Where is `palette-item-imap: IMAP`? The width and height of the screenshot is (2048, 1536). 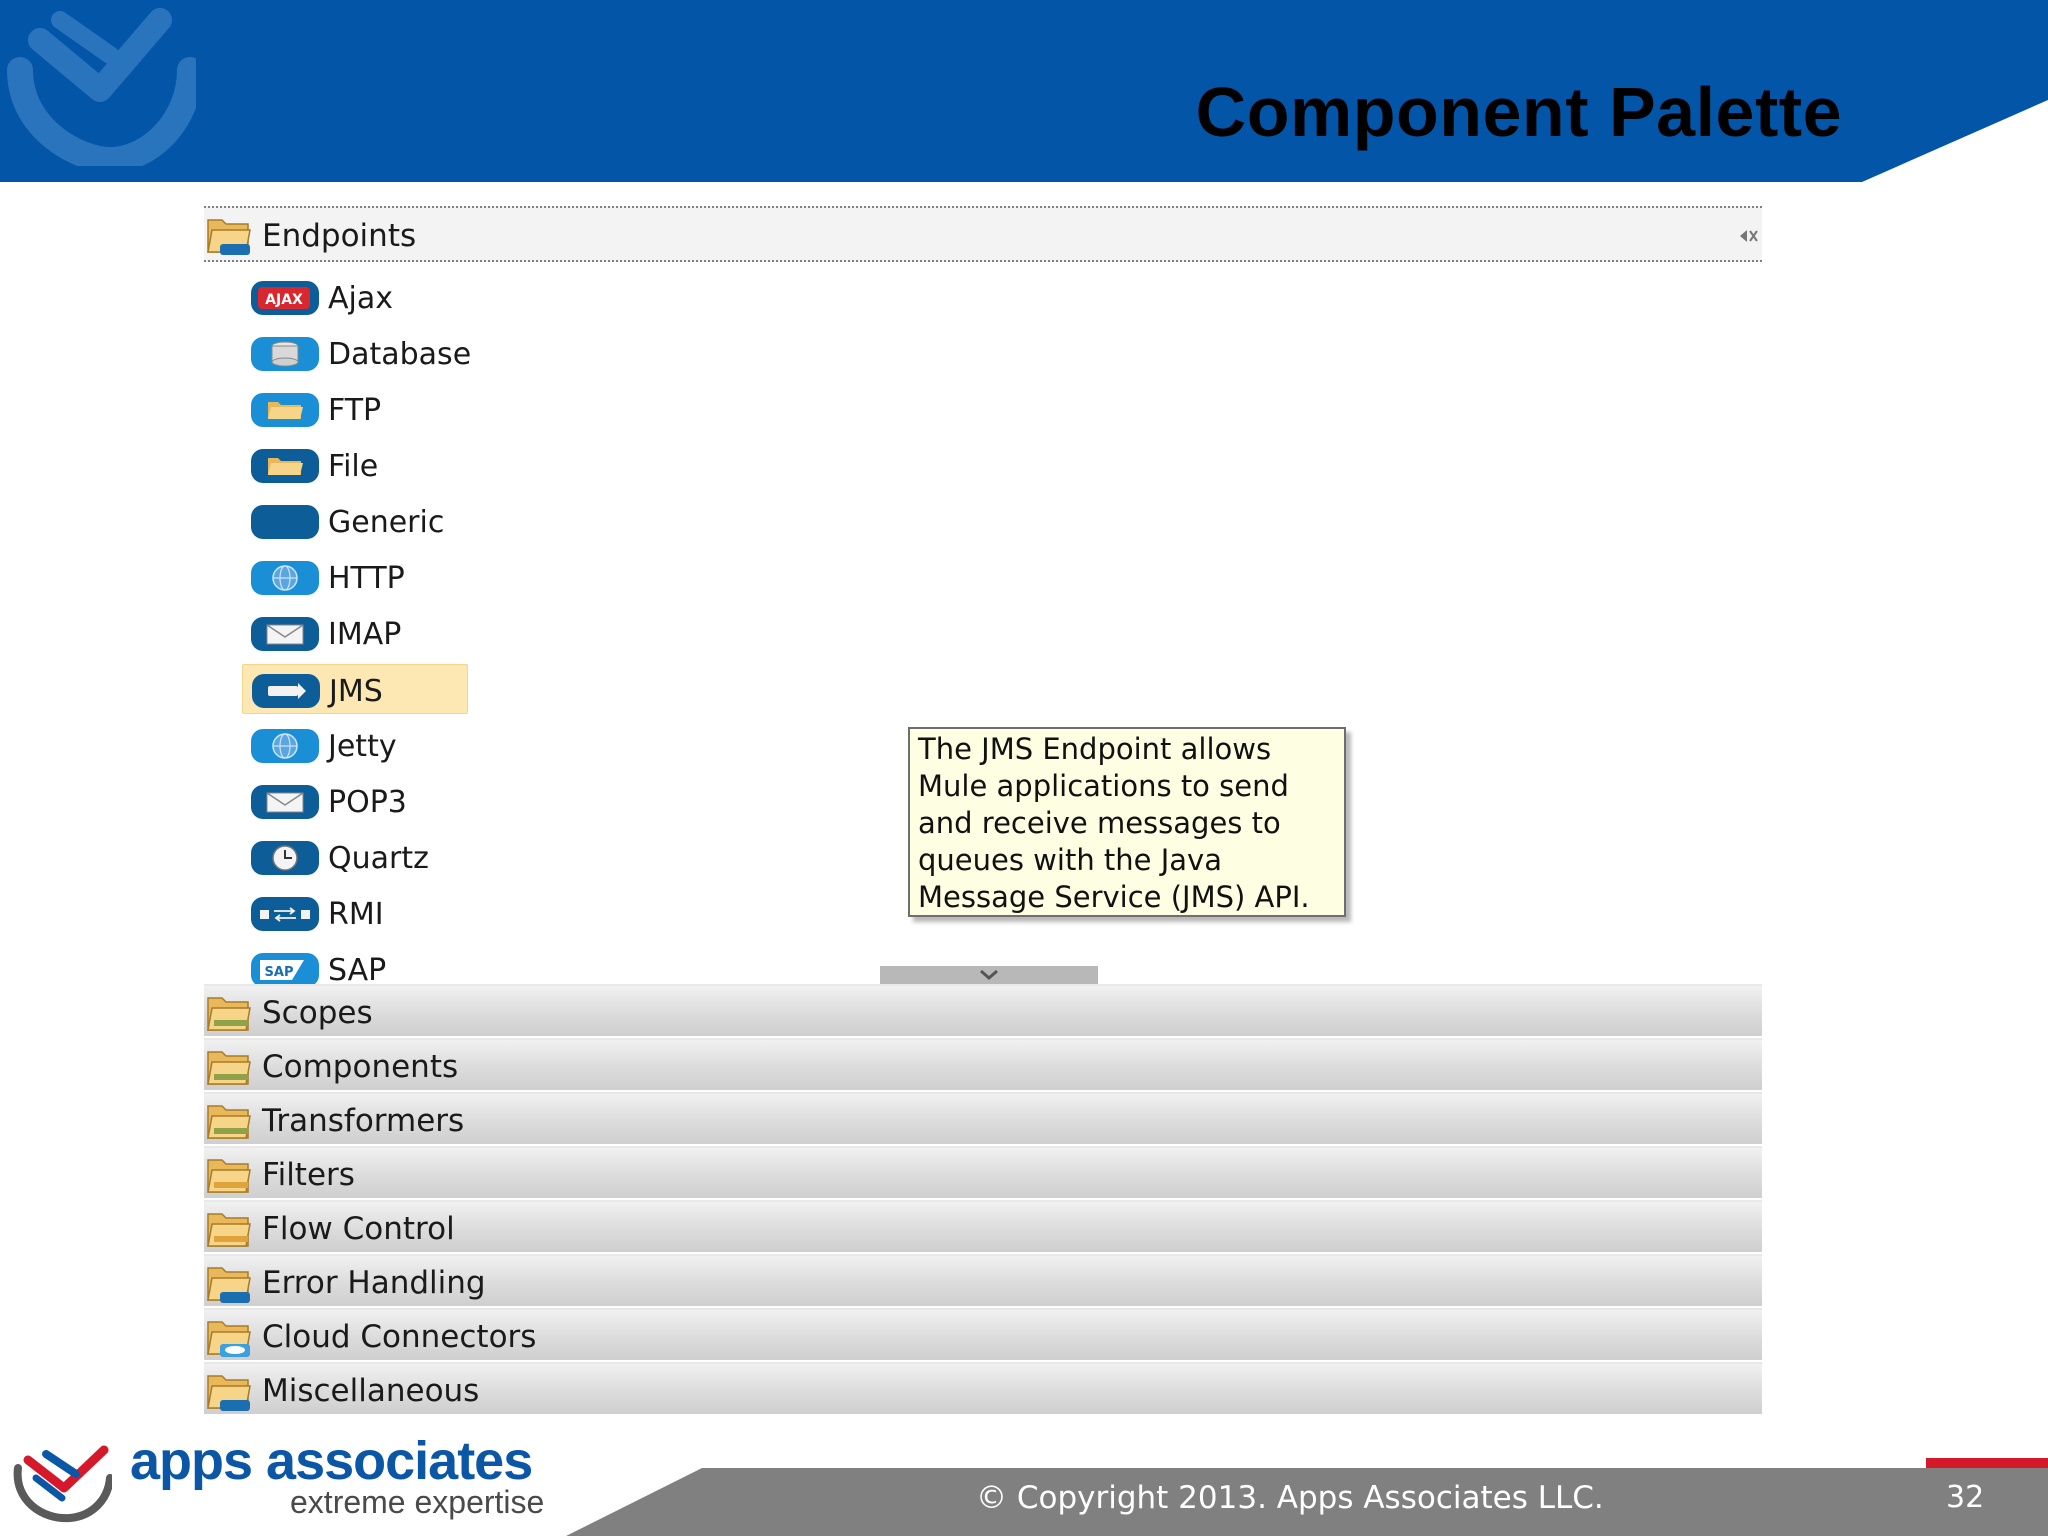
palette-item-imap: IMAP is located at coordinates (355, 633).